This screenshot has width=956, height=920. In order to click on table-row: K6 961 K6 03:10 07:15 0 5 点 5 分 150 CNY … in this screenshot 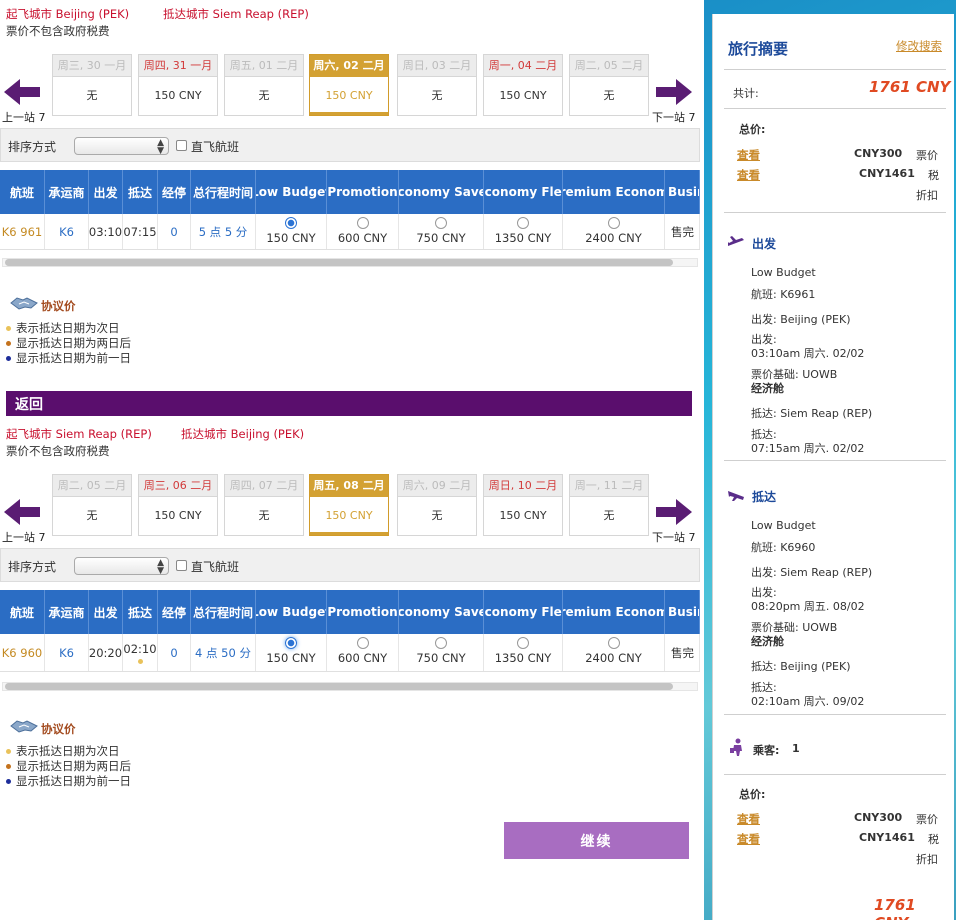, I will do `click(350, 232)`.